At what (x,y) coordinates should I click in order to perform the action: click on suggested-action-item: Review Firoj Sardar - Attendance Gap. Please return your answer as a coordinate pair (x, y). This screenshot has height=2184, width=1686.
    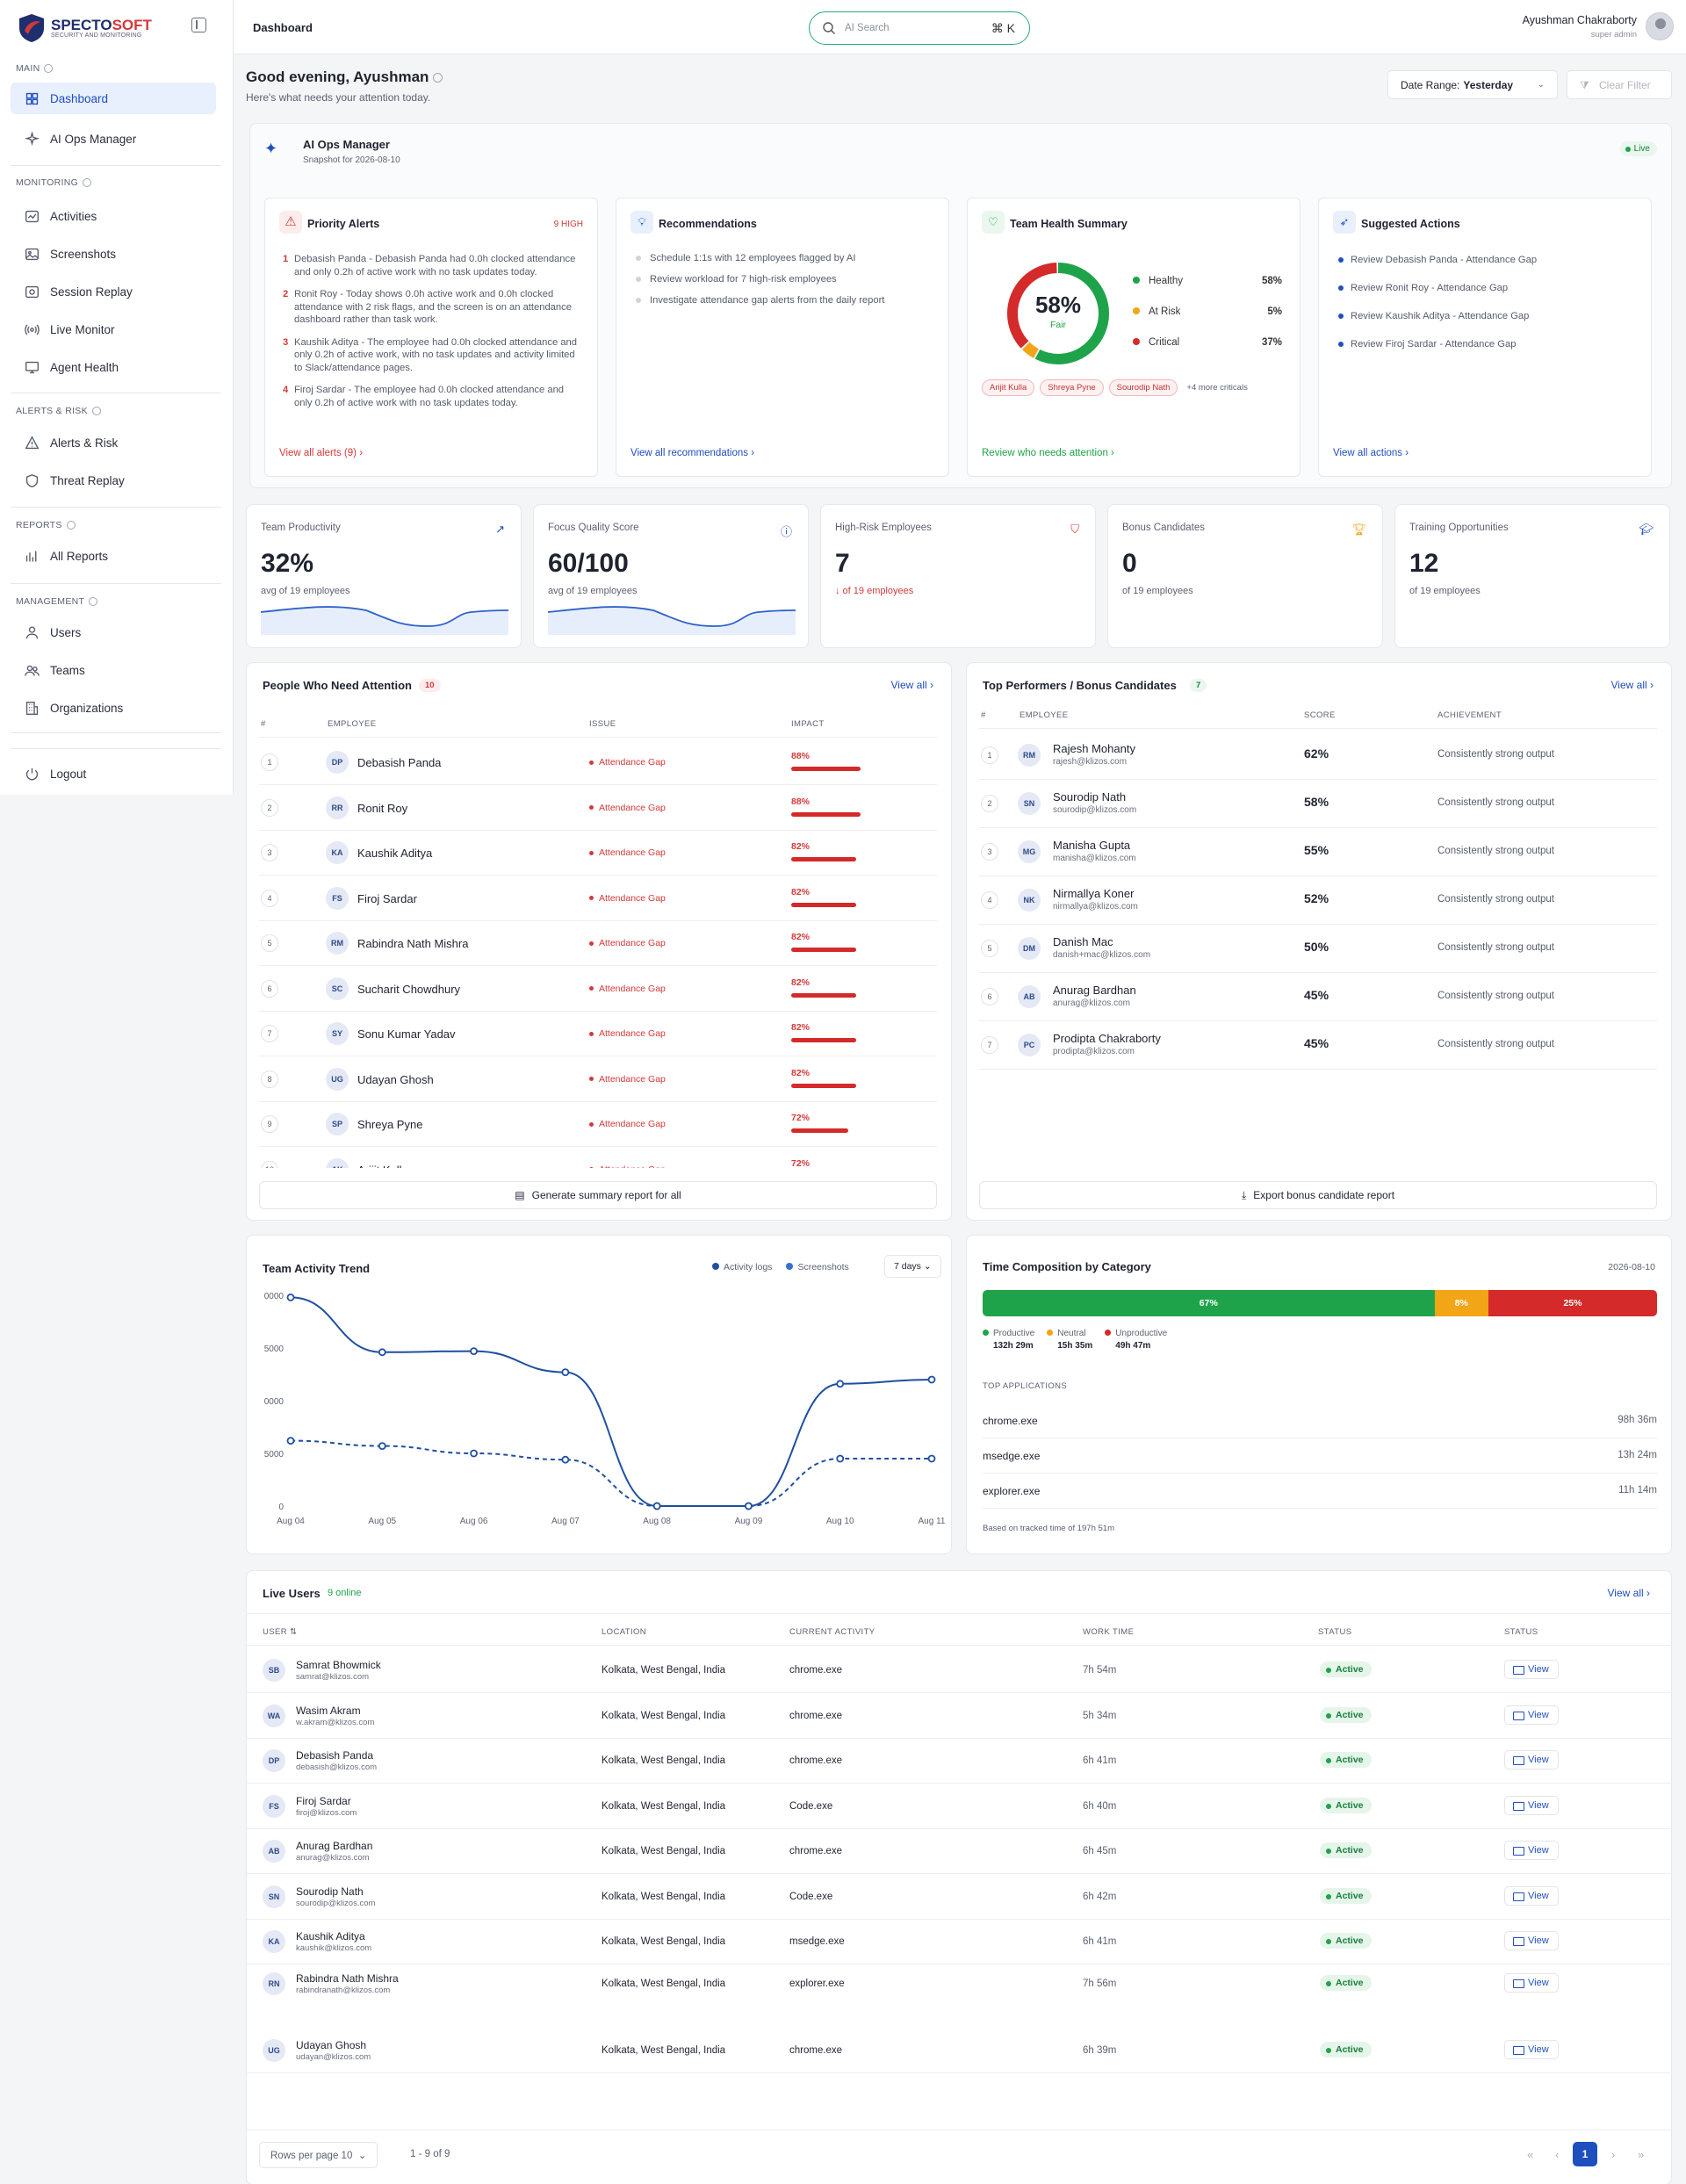
    Looking at the image, I should click on (1438, 344).